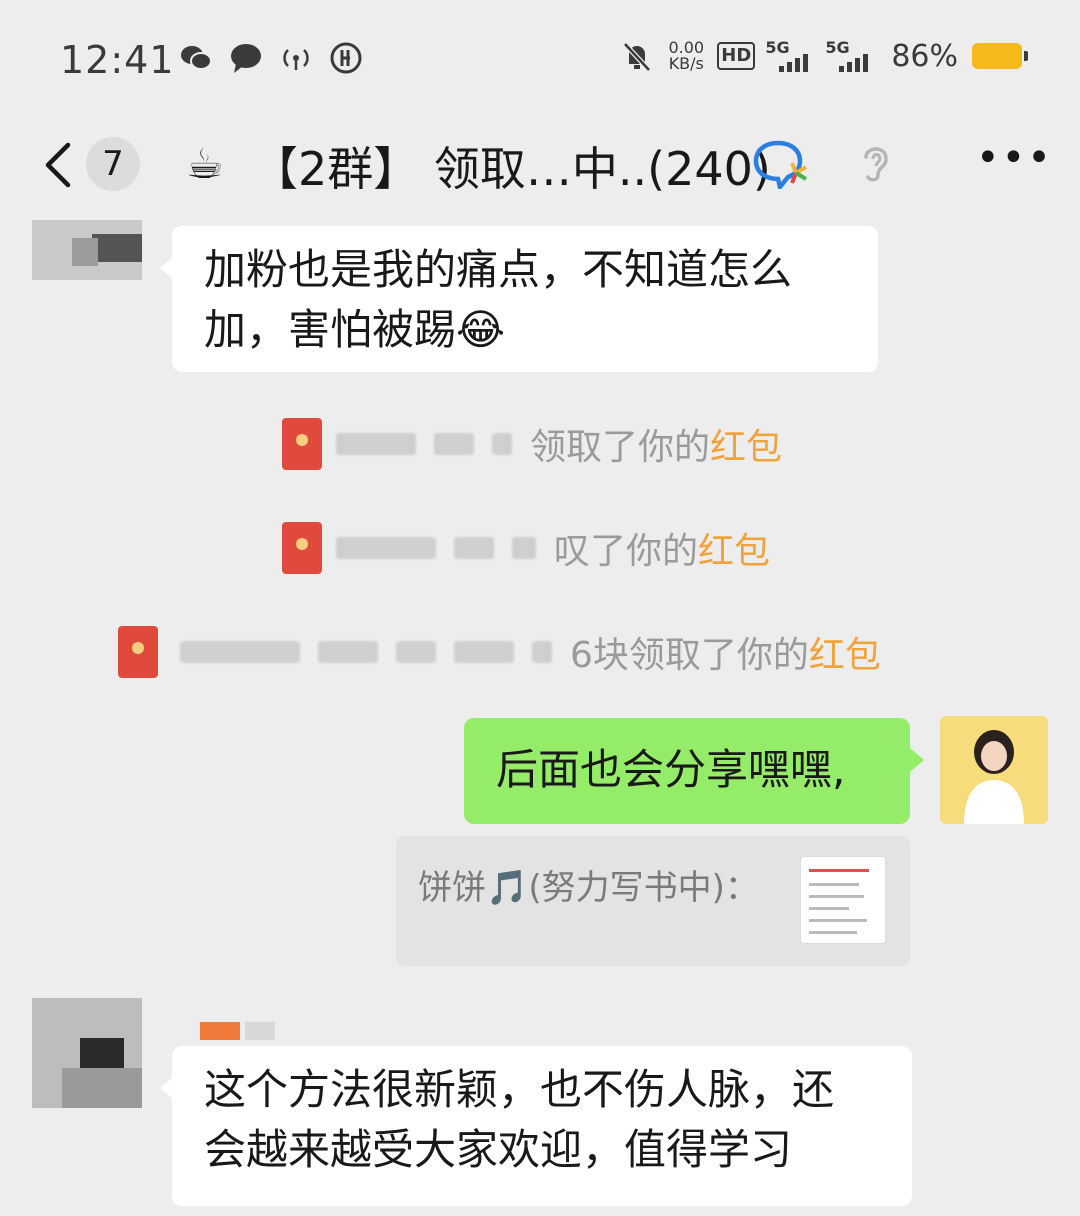 This screenshot has width=1080, height=1216. Describe the element at coordinates (519, 1089) in the screenshot. I see `message-line: 这个方法很新颖，也不伤人脉，还` at that location.